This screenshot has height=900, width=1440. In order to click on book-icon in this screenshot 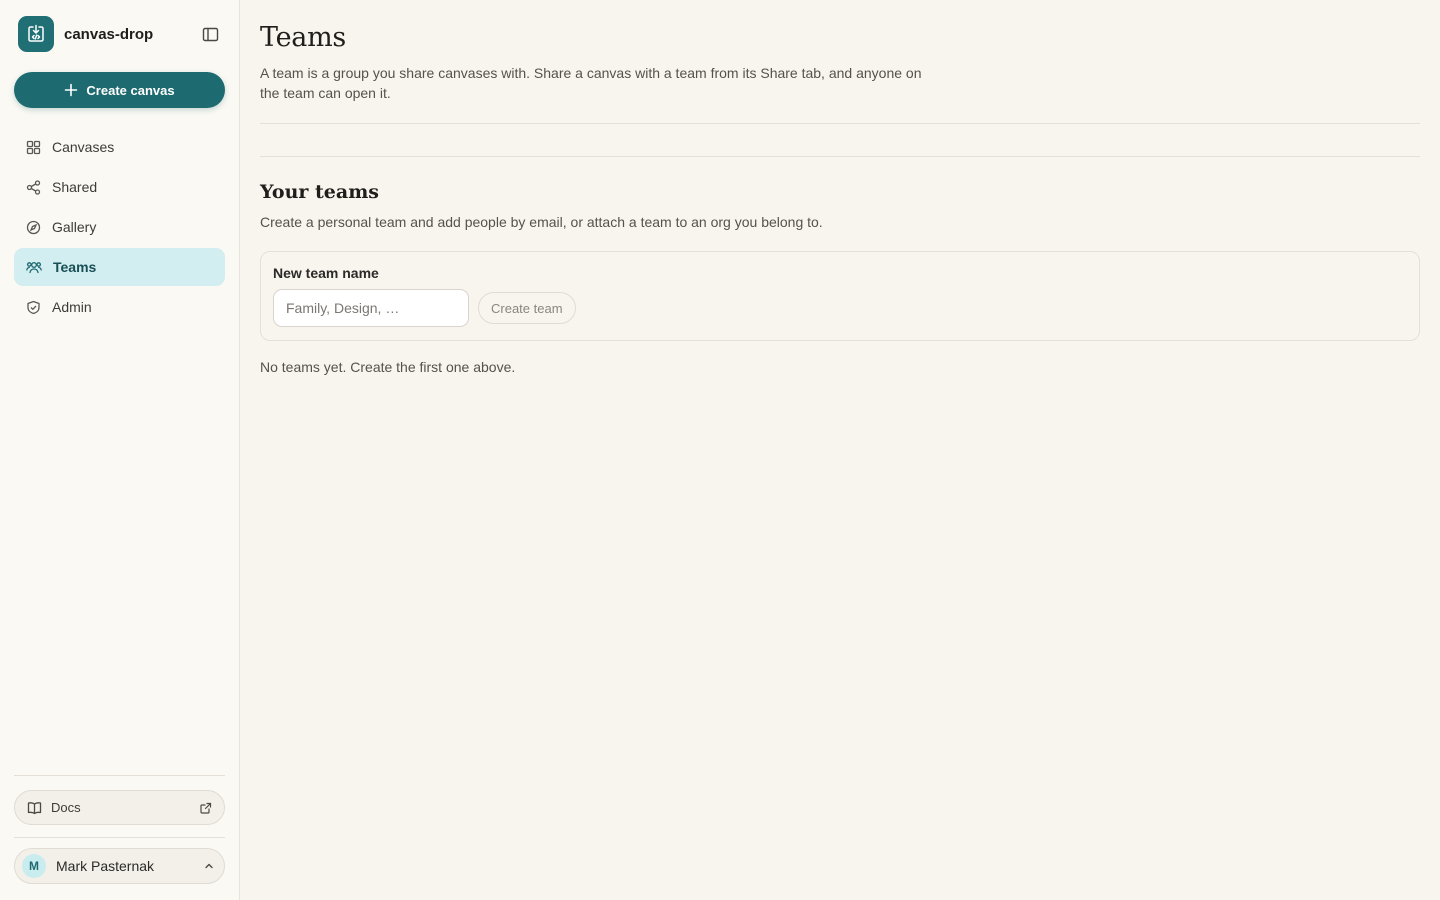, I will do `click(34, 807)`.